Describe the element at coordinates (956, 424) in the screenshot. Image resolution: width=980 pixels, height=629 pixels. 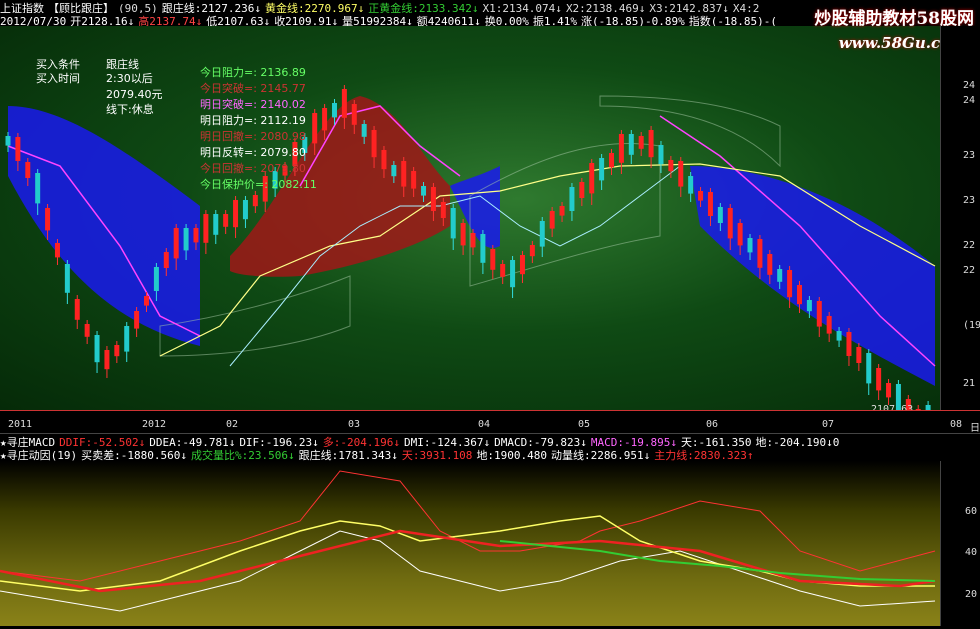
I see `date-tick: 08` at that location.